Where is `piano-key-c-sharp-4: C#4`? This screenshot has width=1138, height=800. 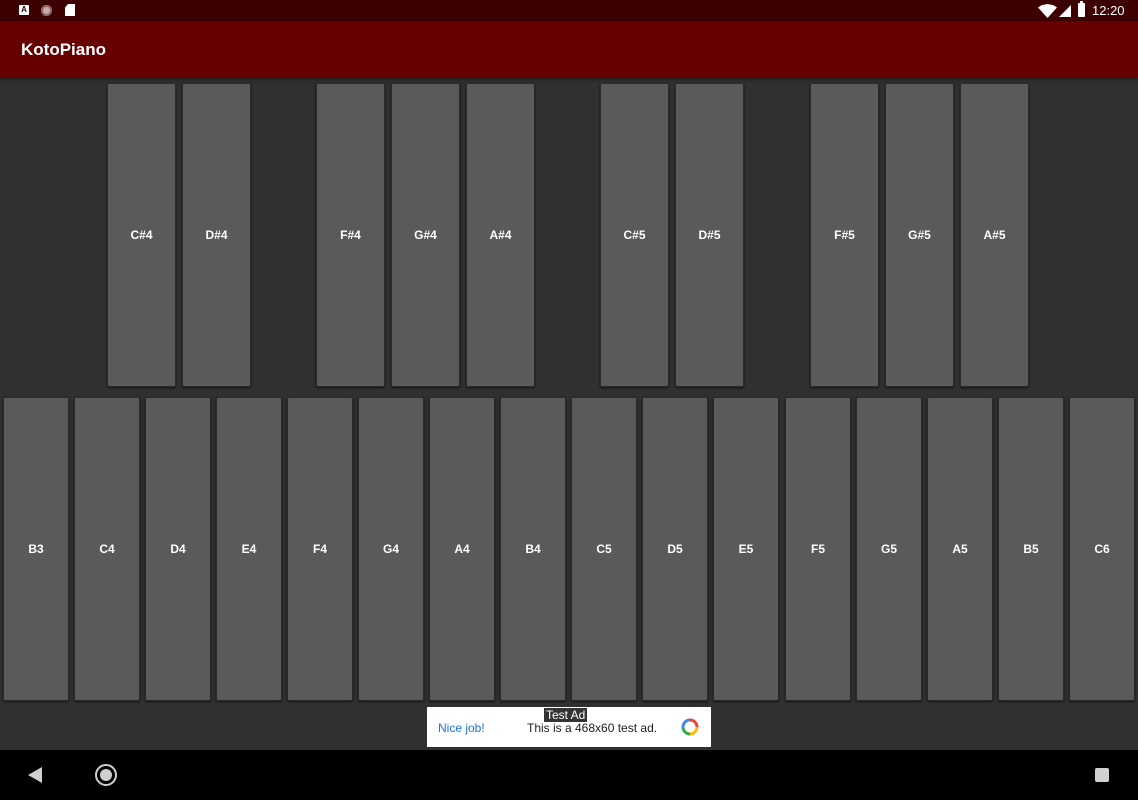
piano-key-c-sharp-4: C#4 is located at coordinates (141, 235).